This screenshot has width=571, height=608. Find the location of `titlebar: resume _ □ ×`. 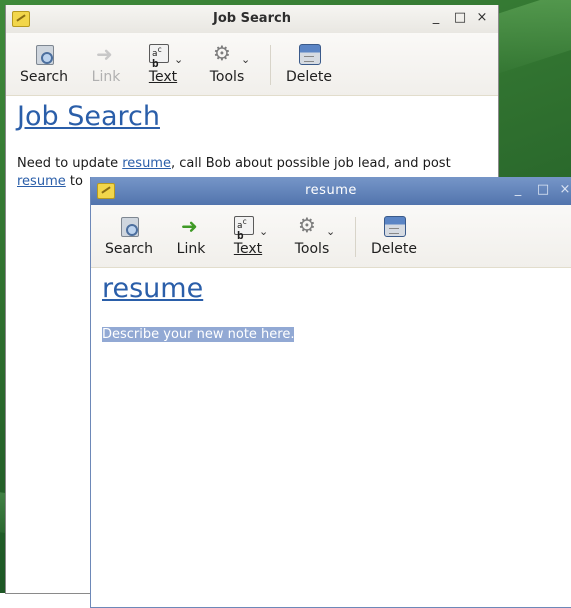

titlebar: resume _ □ × is located at coordinates (331, 191).